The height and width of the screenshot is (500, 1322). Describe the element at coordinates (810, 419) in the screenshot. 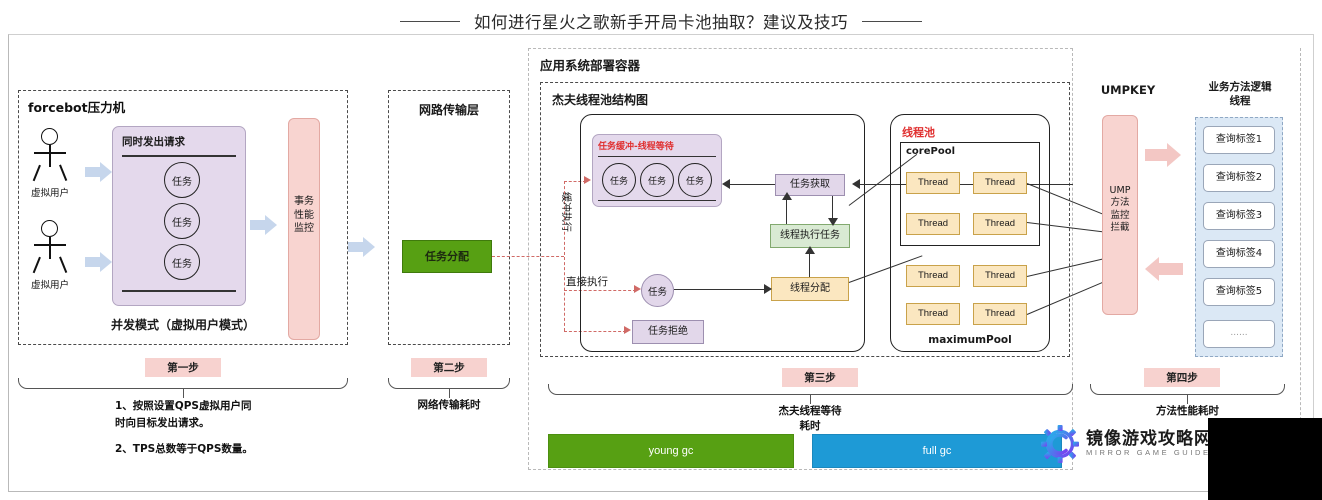

I see `step3-caption: 杰夫线程等待 耗时` at that location.